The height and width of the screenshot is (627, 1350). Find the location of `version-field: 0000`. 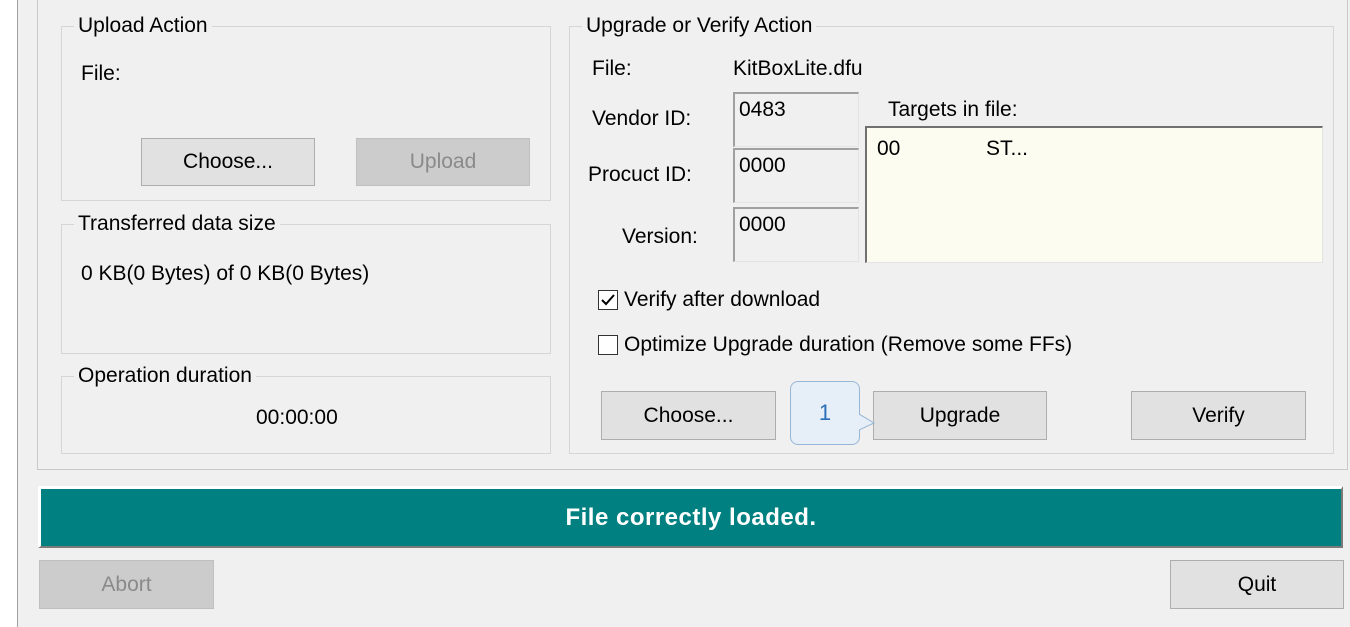

version-field: 0000 is located at coordinates (796, 234).